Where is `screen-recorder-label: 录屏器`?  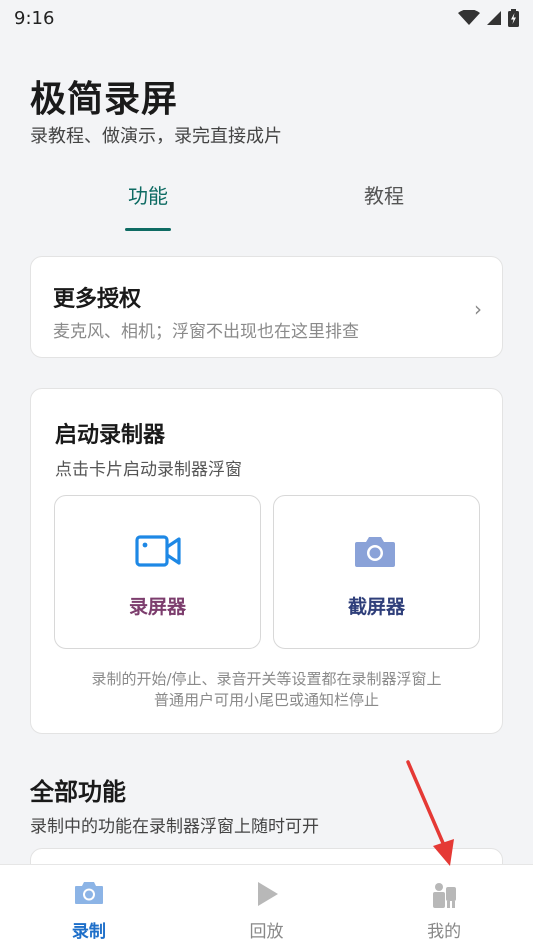 screen-recorder-label: 录屏器 is located at coordinates (157, 607).